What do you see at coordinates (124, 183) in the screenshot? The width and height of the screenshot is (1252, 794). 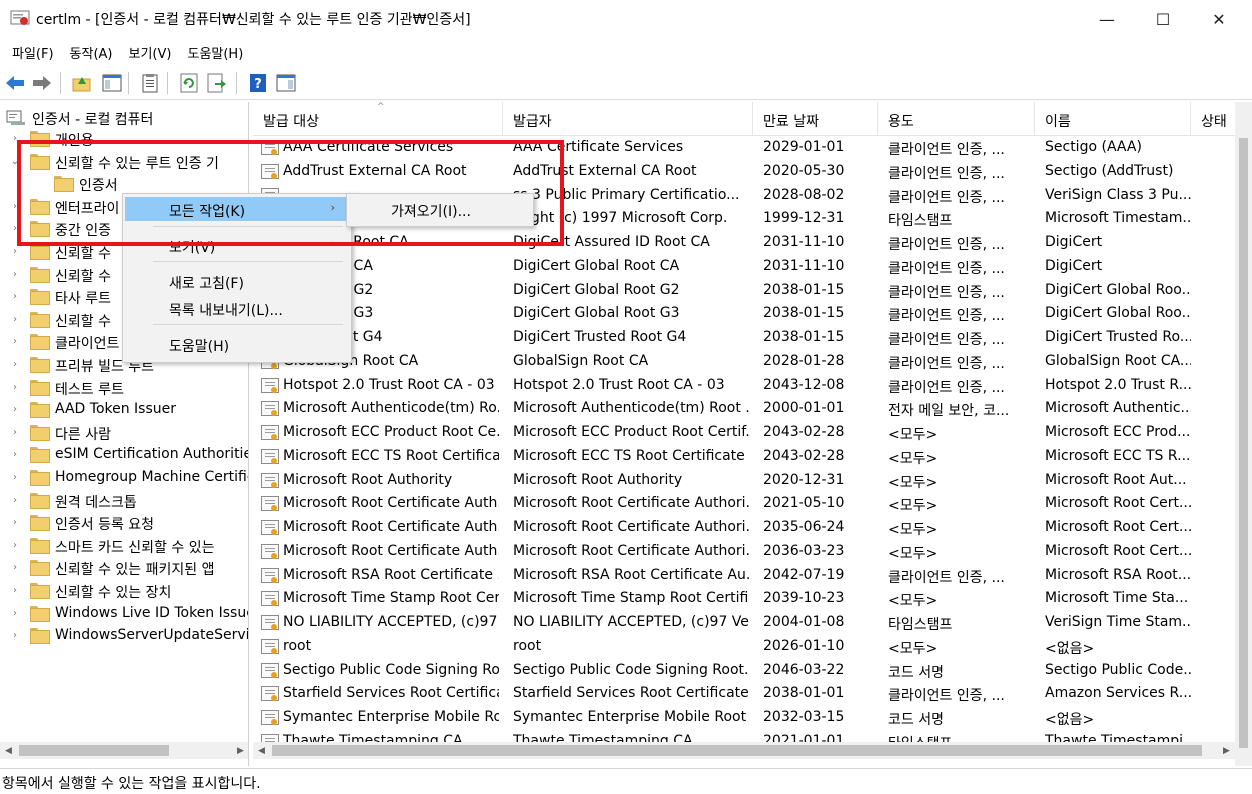 I see `tree-item: 인증서` at bounding box center [124, 183].